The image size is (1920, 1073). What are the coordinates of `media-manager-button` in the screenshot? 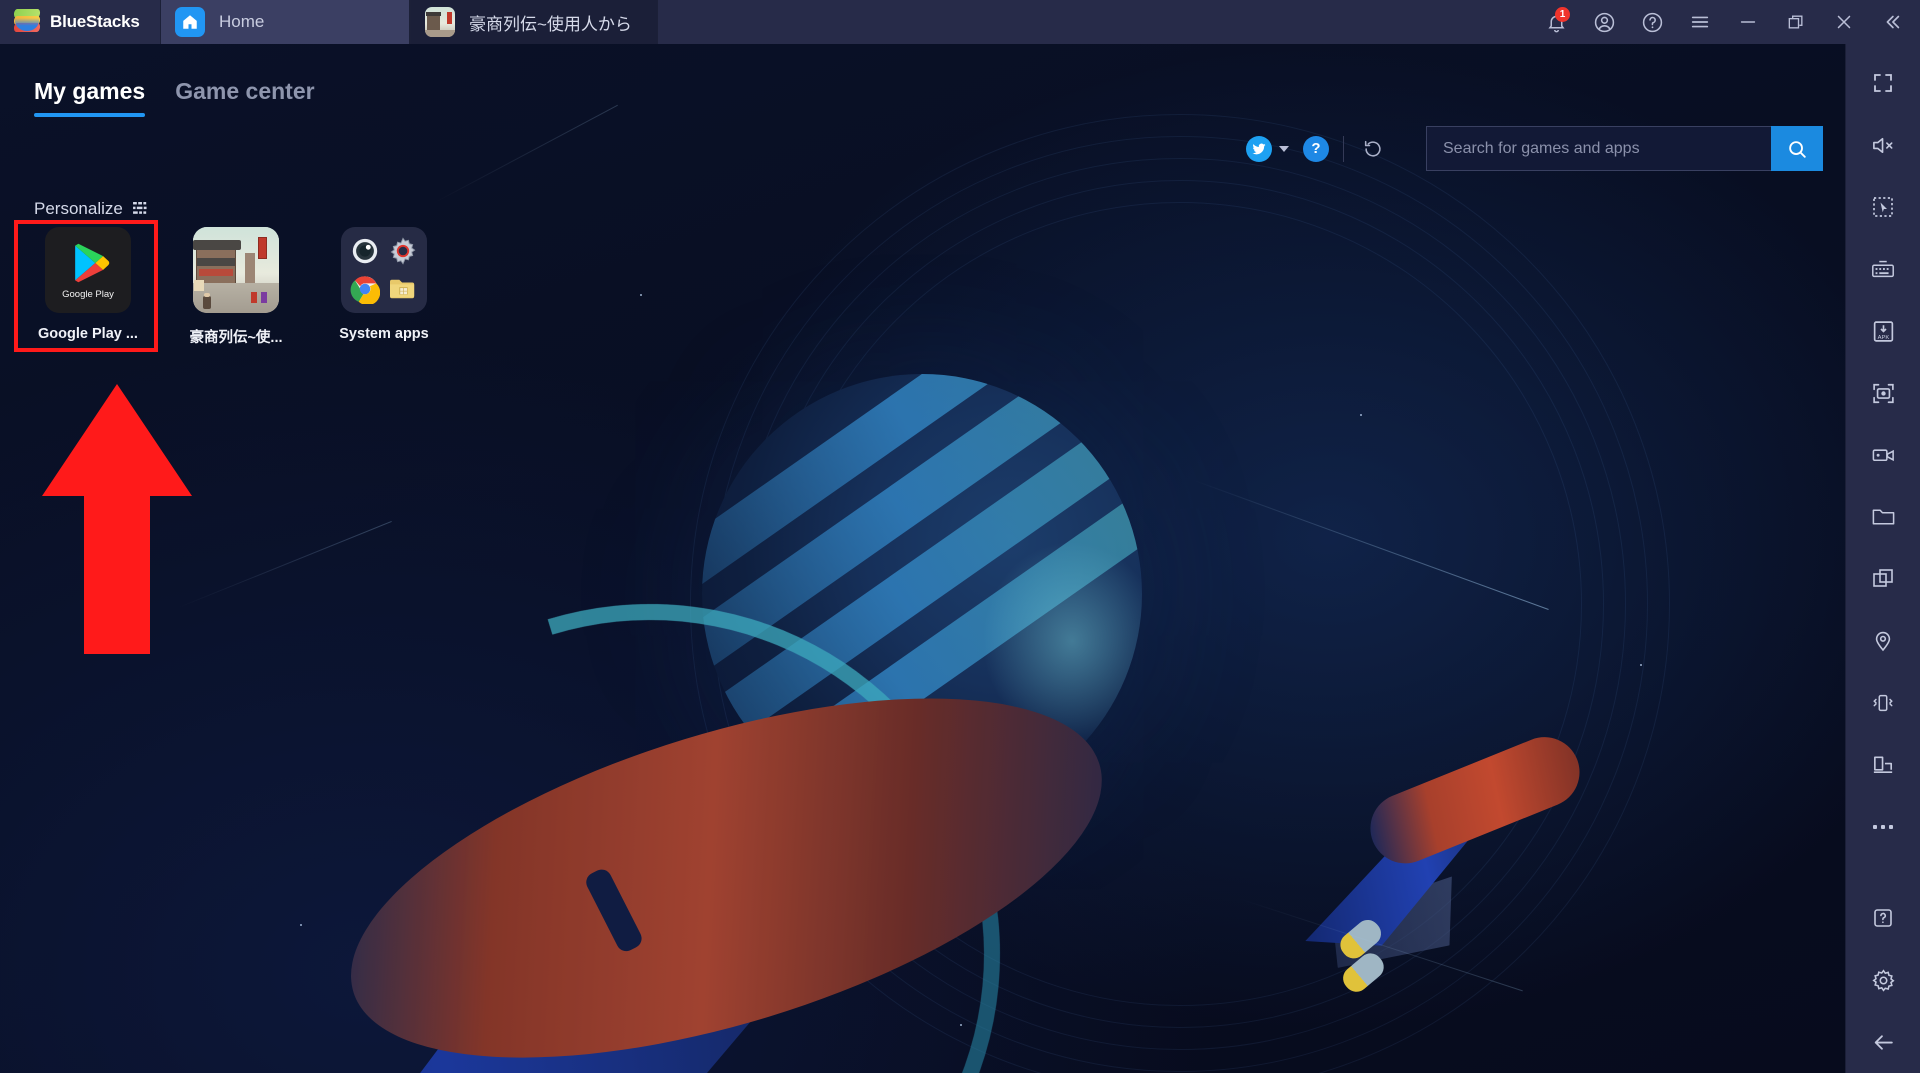 It's located at (1883, 517).